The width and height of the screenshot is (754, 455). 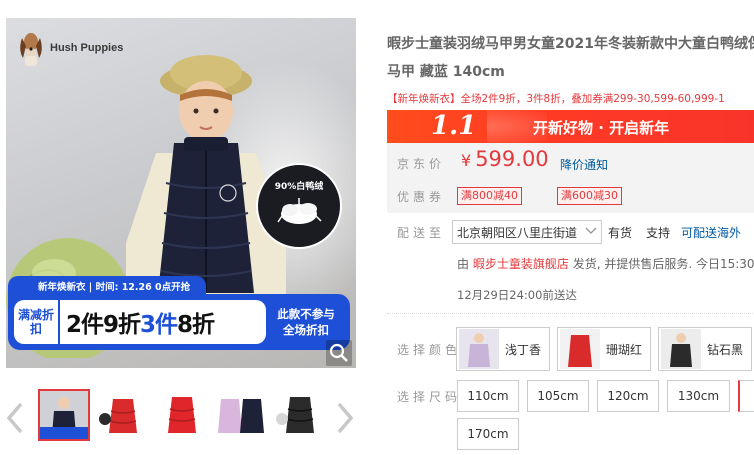 What do you see at coordinates (306, 322) in the screenshot?
I see `promo-exclusion-text: 此款不参与全场折扣` at bounding box center [306, 322].